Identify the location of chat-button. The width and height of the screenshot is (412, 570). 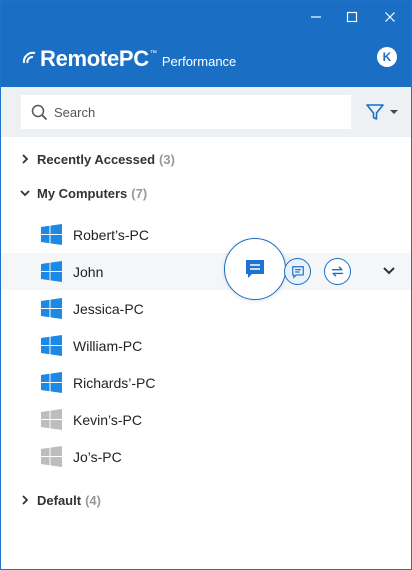
(297, 271).